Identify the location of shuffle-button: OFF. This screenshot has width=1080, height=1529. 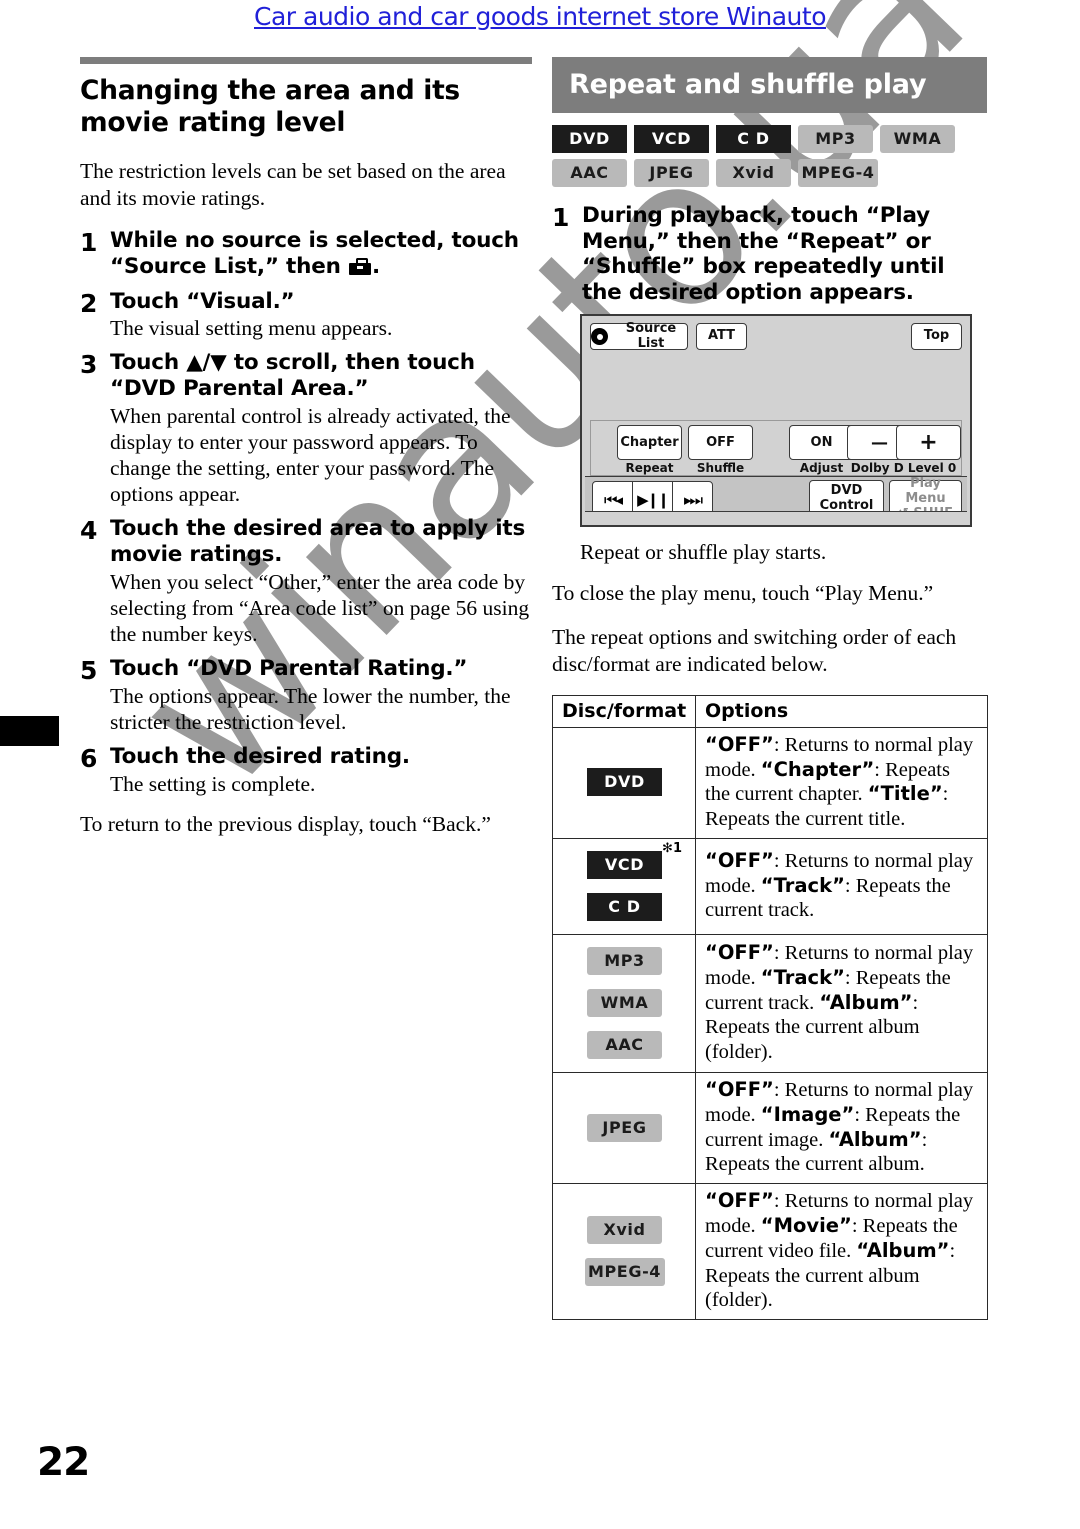
(720, 443).